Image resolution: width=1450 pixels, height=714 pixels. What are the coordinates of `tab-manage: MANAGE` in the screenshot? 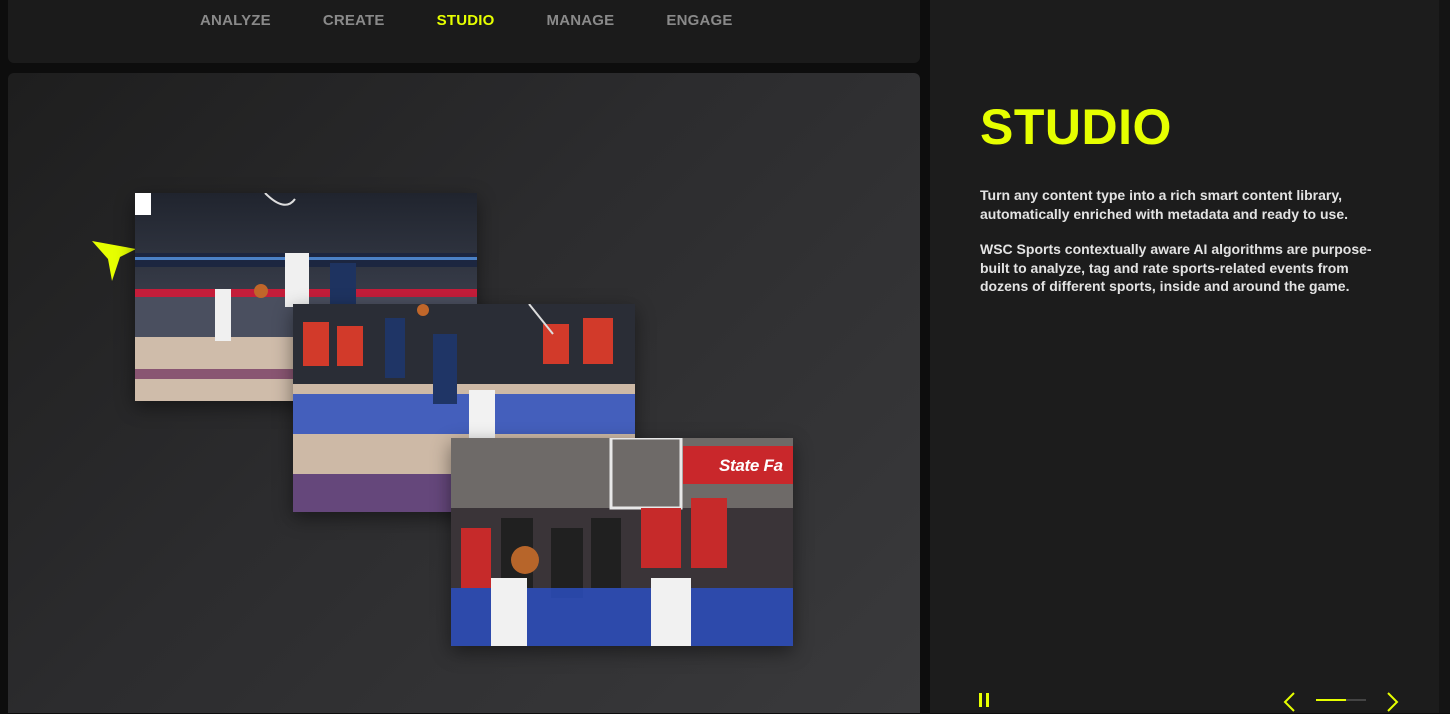 It's located at (581, 20).